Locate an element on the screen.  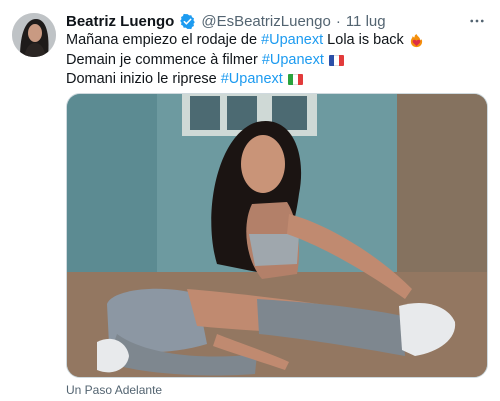
tweet-header: Beatriz Luengo @EsBeatrizLuengo · 11 lug is located at coordinates (226, 21).